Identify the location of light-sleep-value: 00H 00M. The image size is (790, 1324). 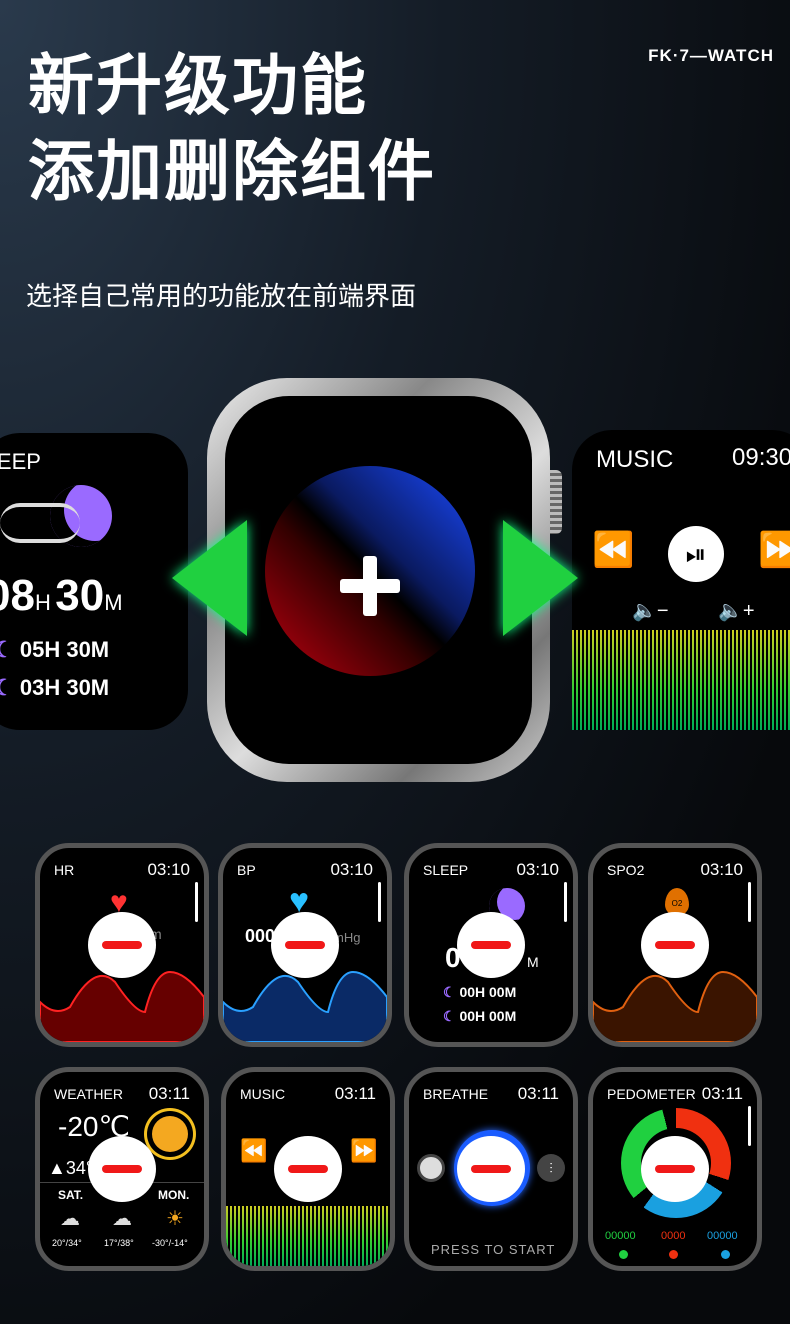
(488, 1016).